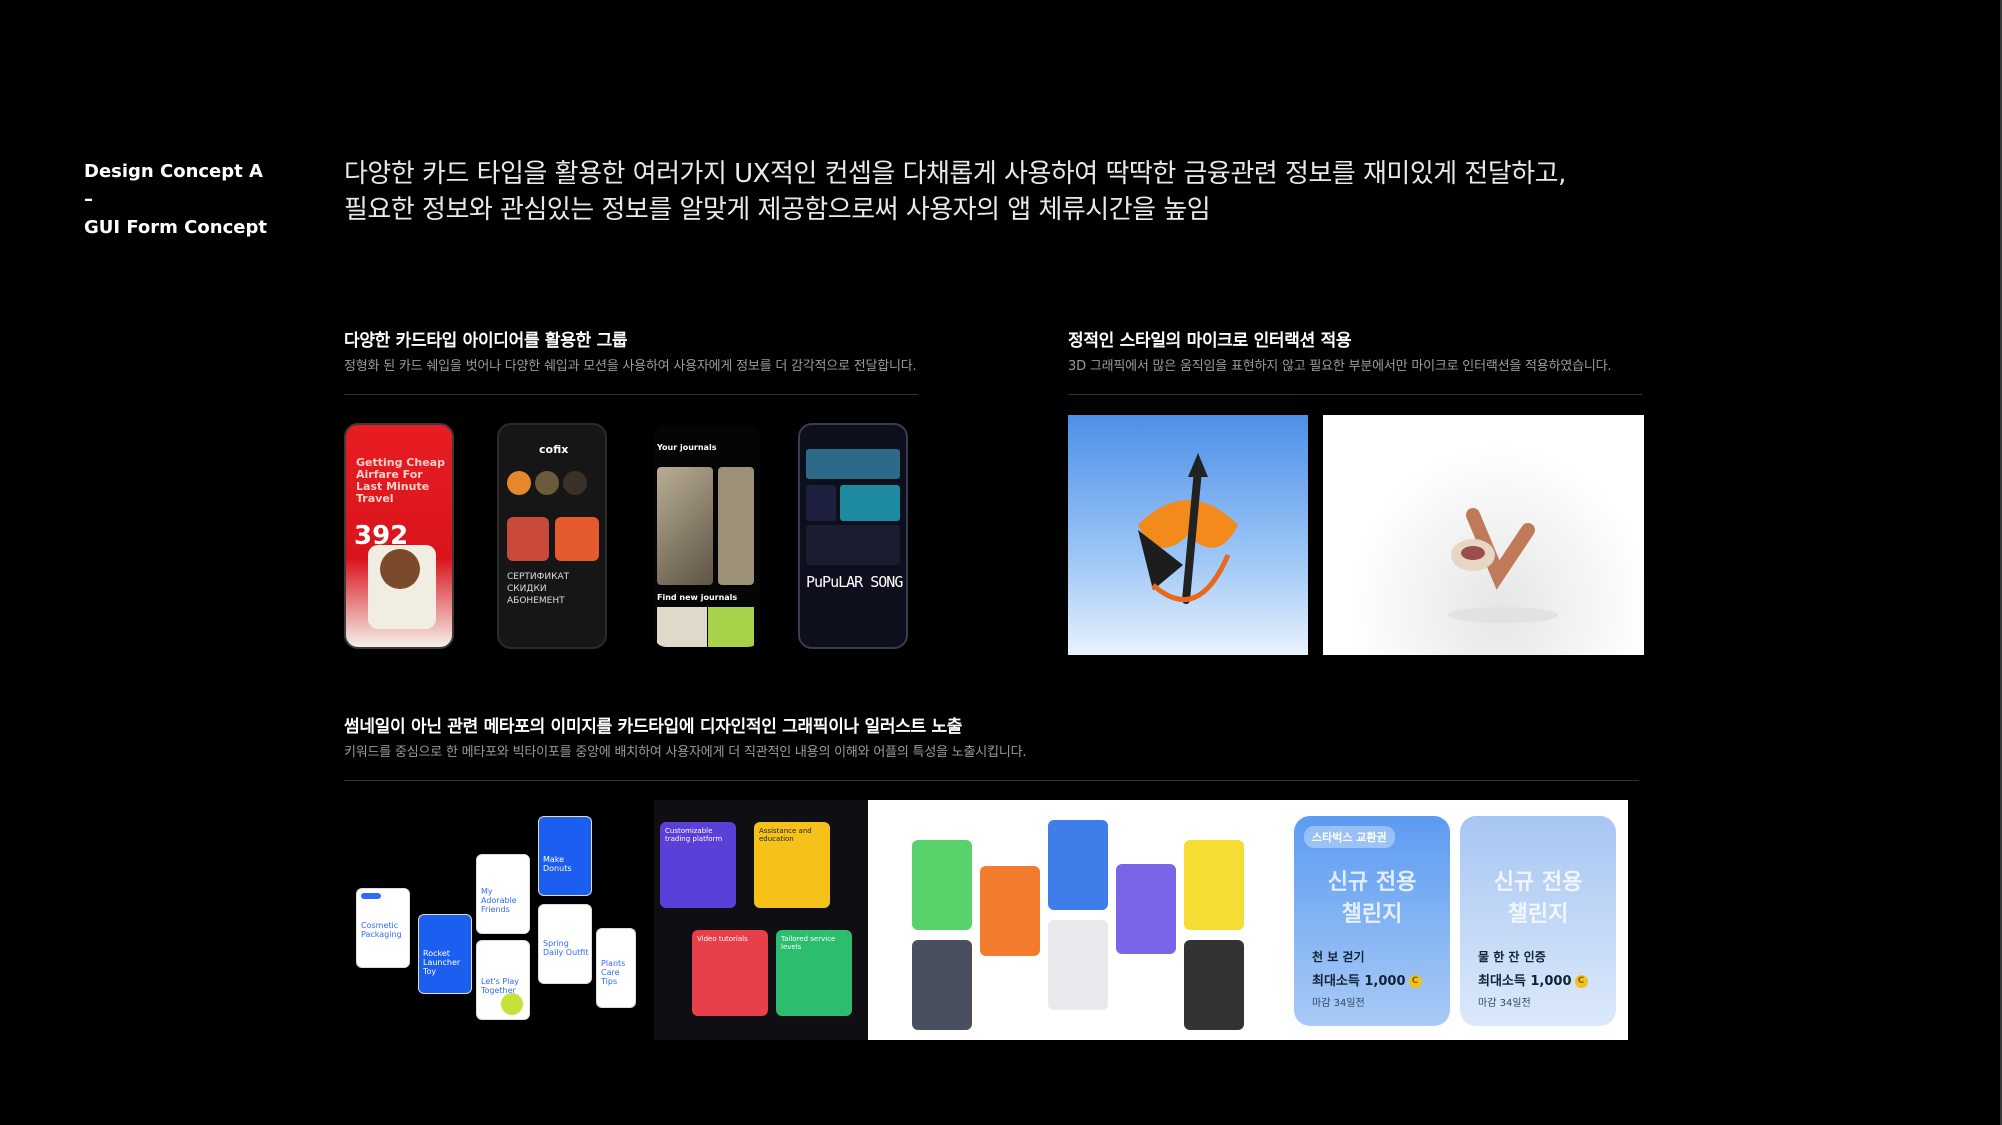 The image size is (2002, 1125). What do you see at coordinates (371, 896) in the screenshot?
I see `tag-pill` at bounding box center [371, 896].